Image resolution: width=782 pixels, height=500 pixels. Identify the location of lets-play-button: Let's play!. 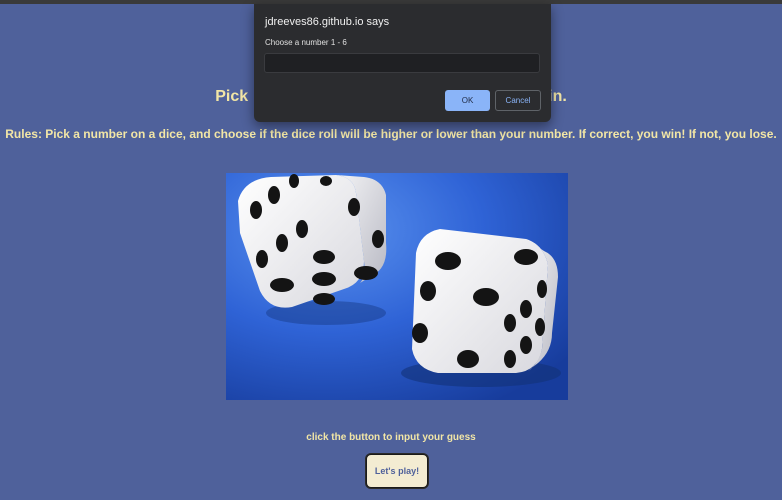
(397, 471).